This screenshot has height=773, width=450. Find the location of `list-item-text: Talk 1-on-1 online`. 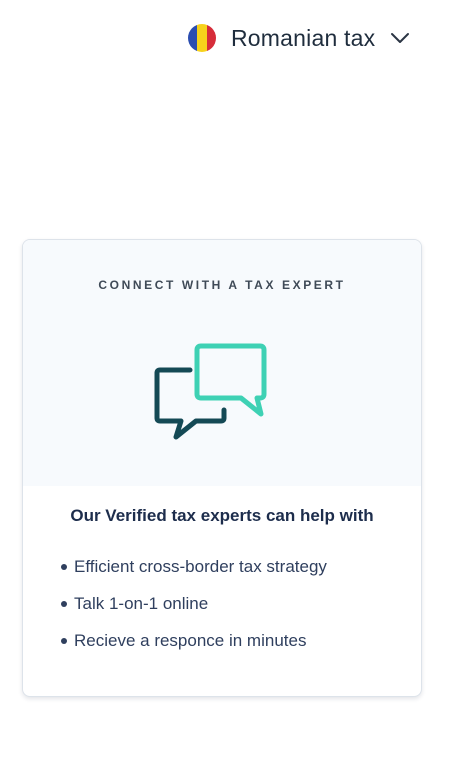

list-item-text: Talk 1-on-1 online is located at coordinates (141, 603).